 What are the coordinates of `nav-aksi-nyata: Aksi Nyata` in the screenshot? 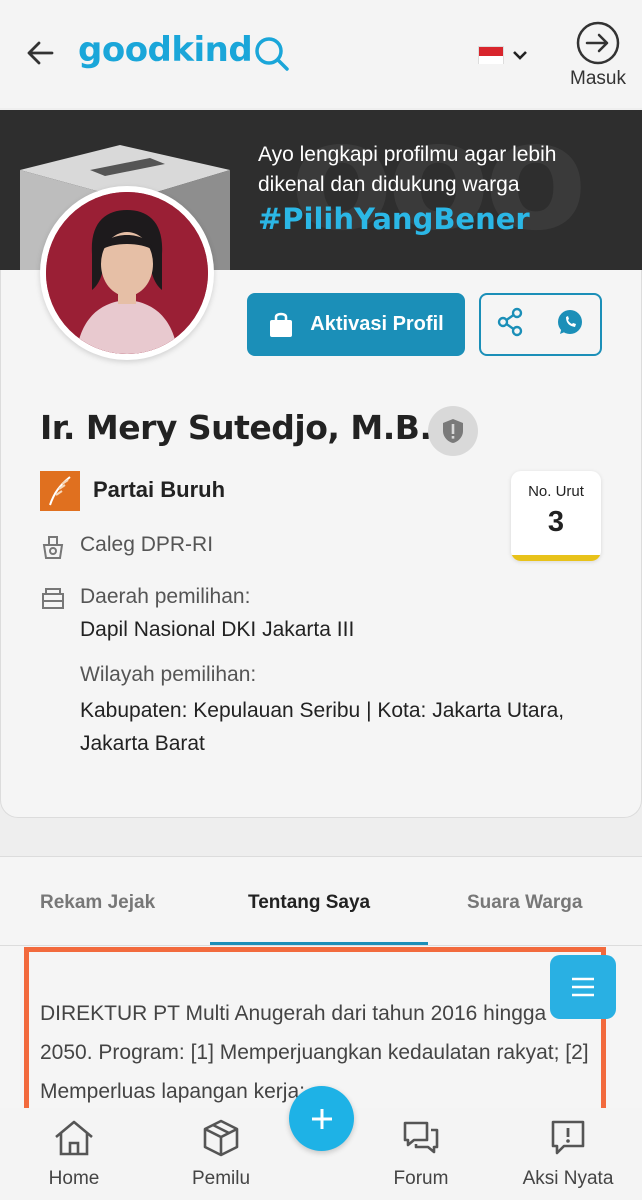 It's located at (568, 1154).